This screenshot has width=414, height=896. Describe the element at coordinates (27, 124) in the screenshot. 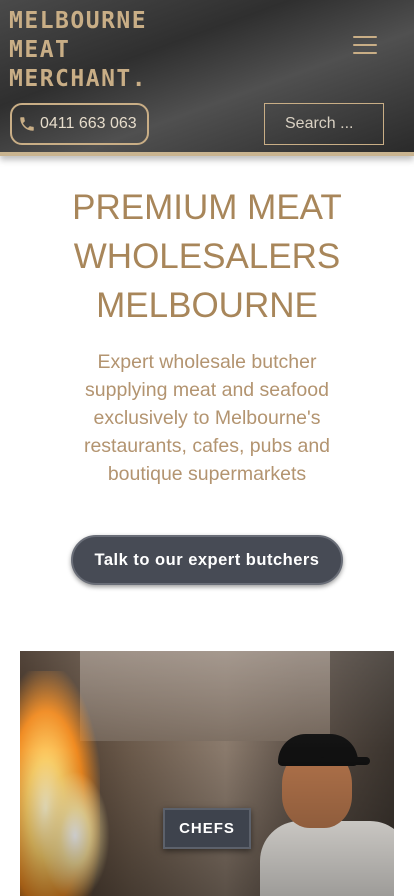

I see `phone-icon` at that location.